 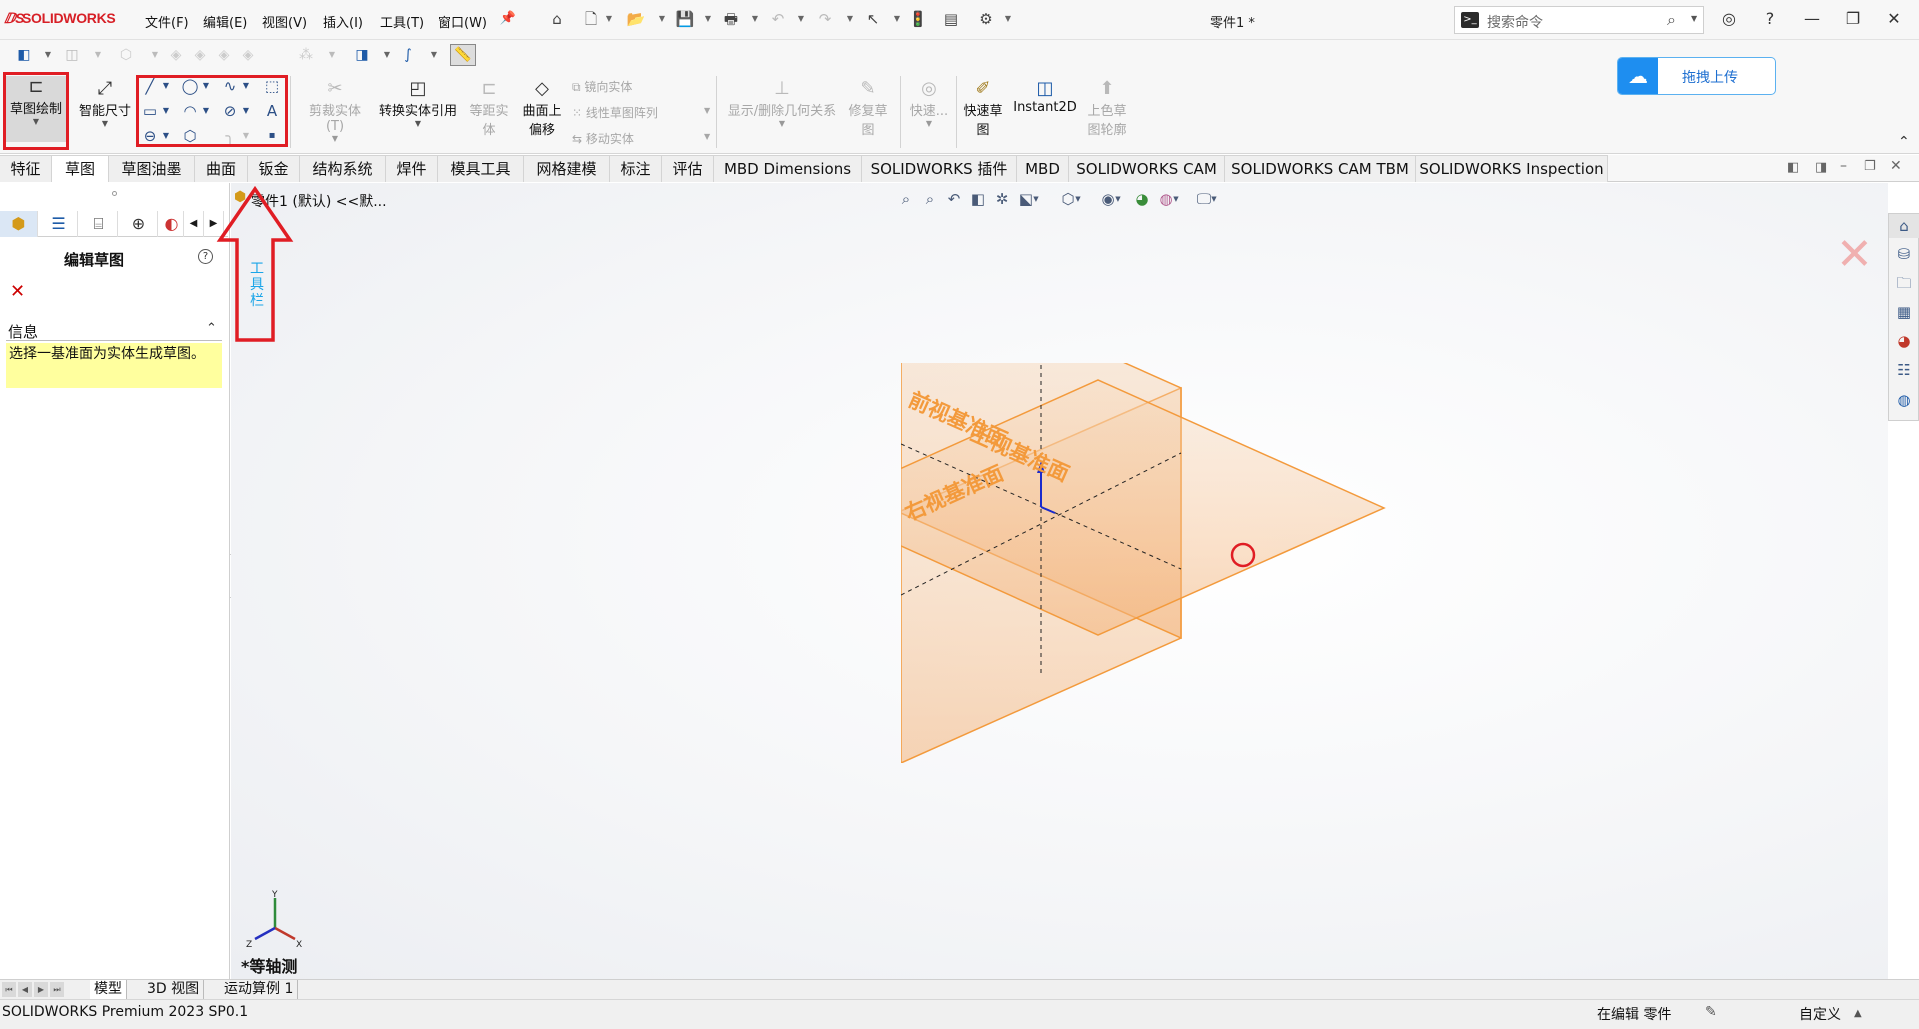 I want to click on rebuild-icon: 🚦, so click(x=918, y=19).